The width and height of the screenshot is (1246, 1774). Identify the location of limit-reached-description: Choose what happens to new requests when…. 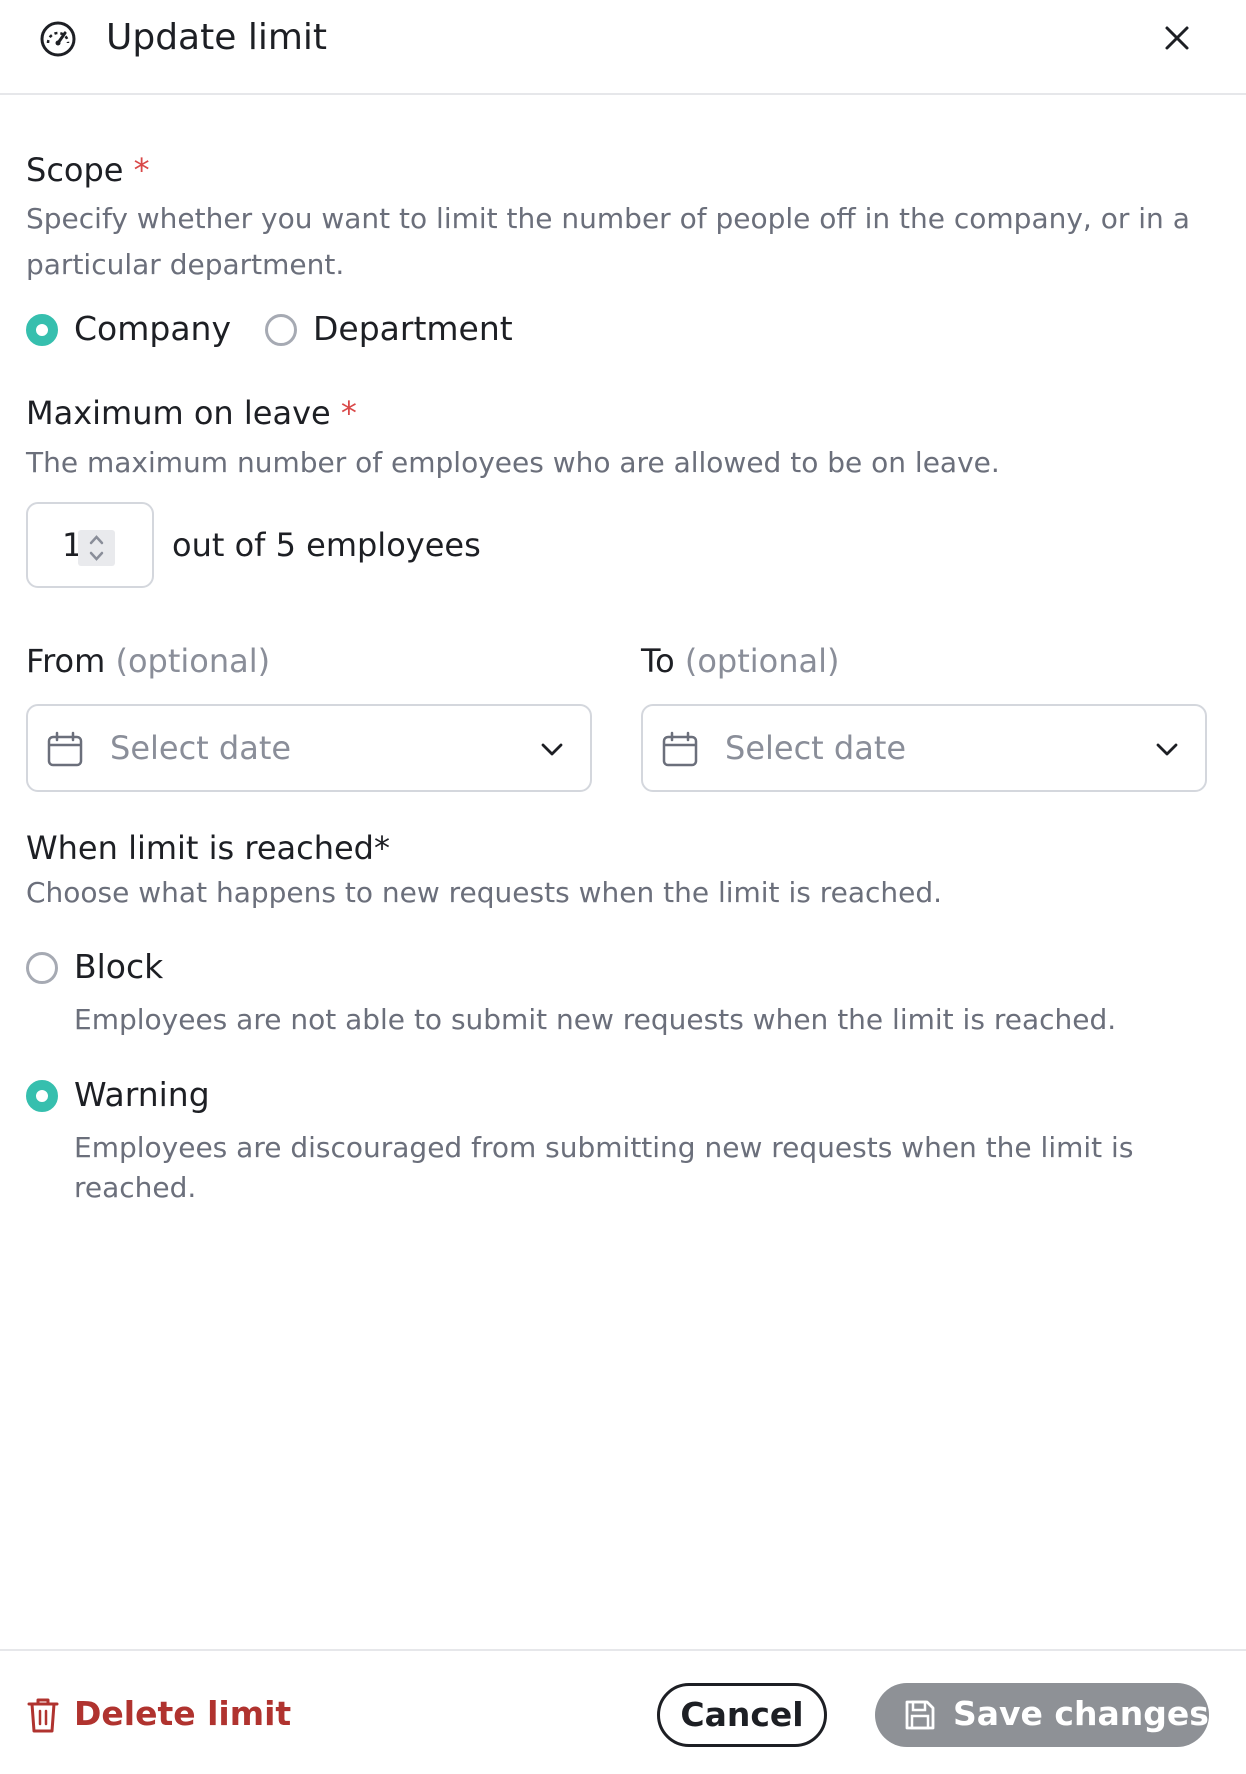
(484, 892).